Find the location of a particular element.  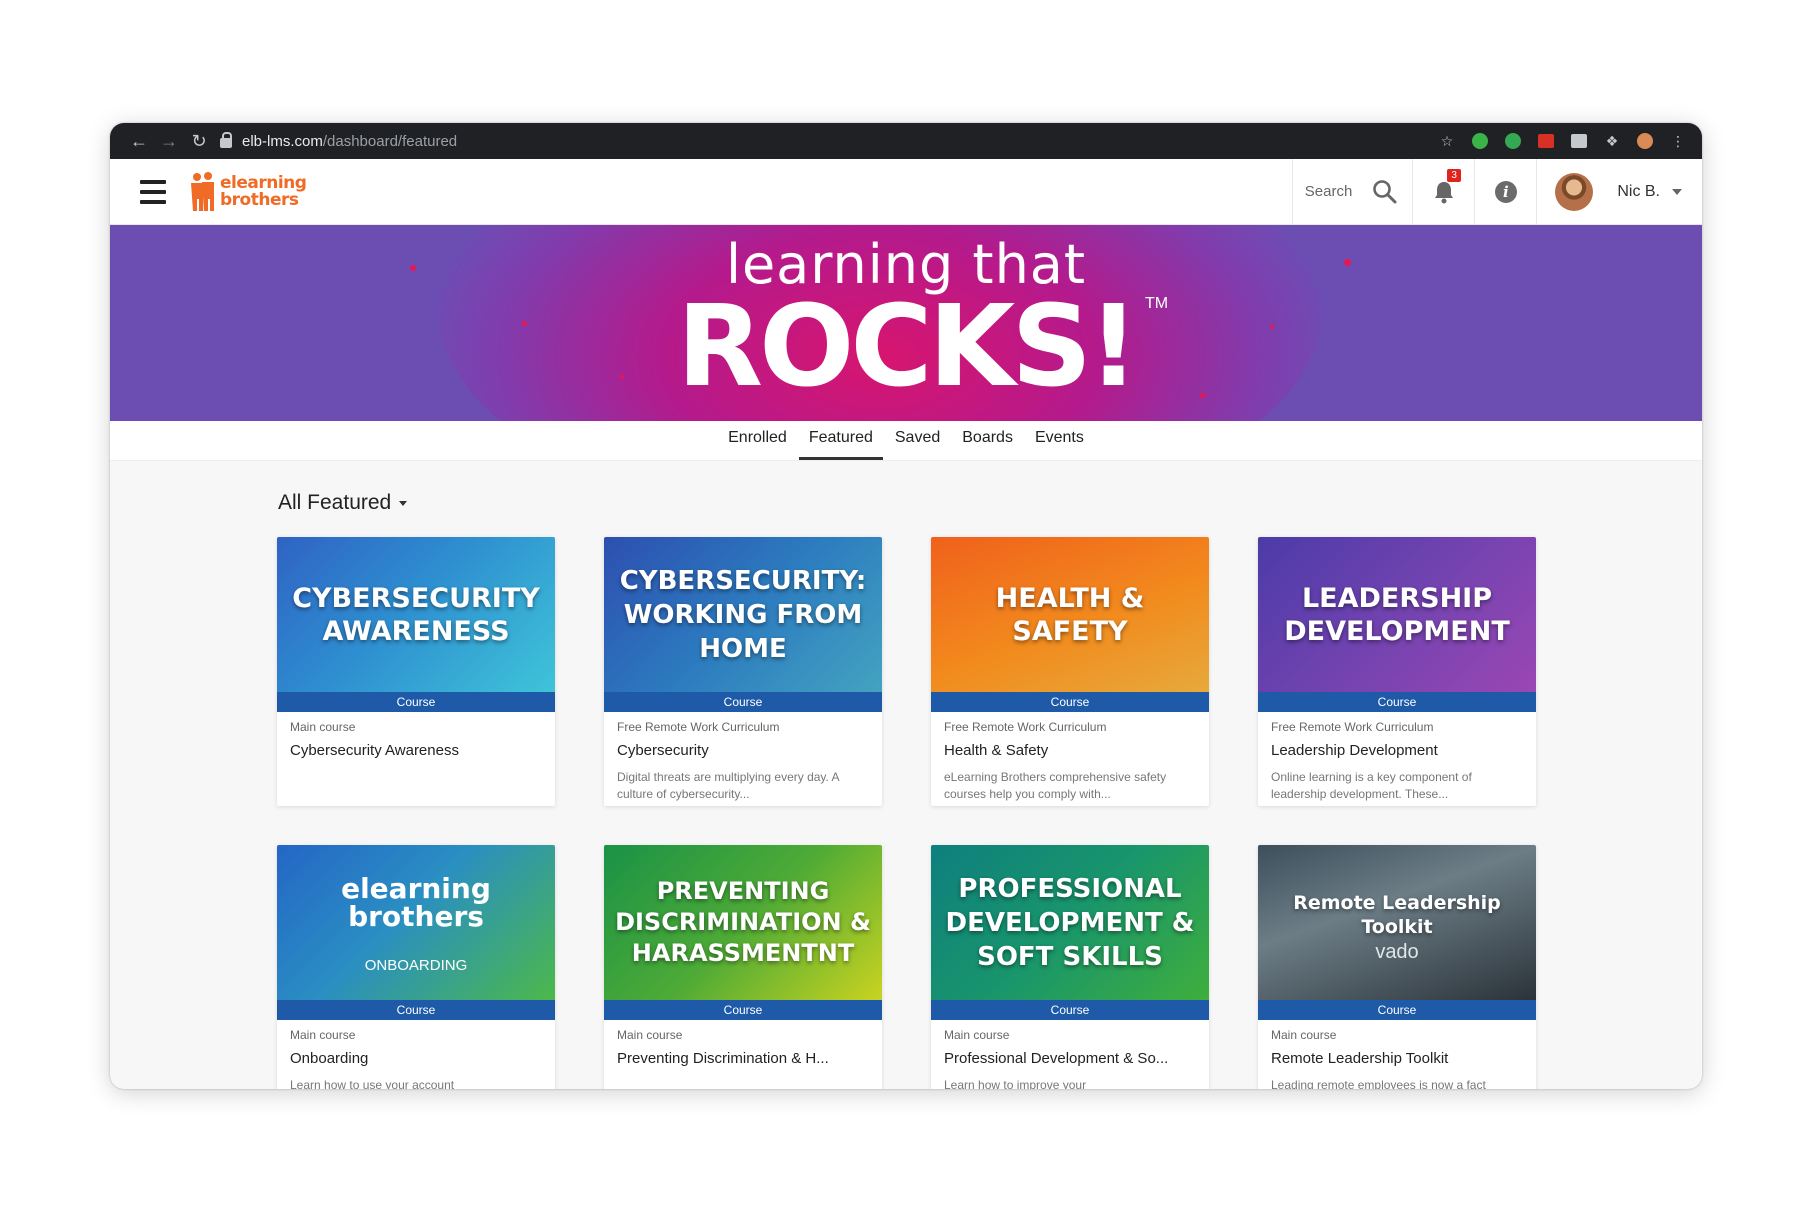

brand-logo: elearning brothers is located at coordinates (247, 192).